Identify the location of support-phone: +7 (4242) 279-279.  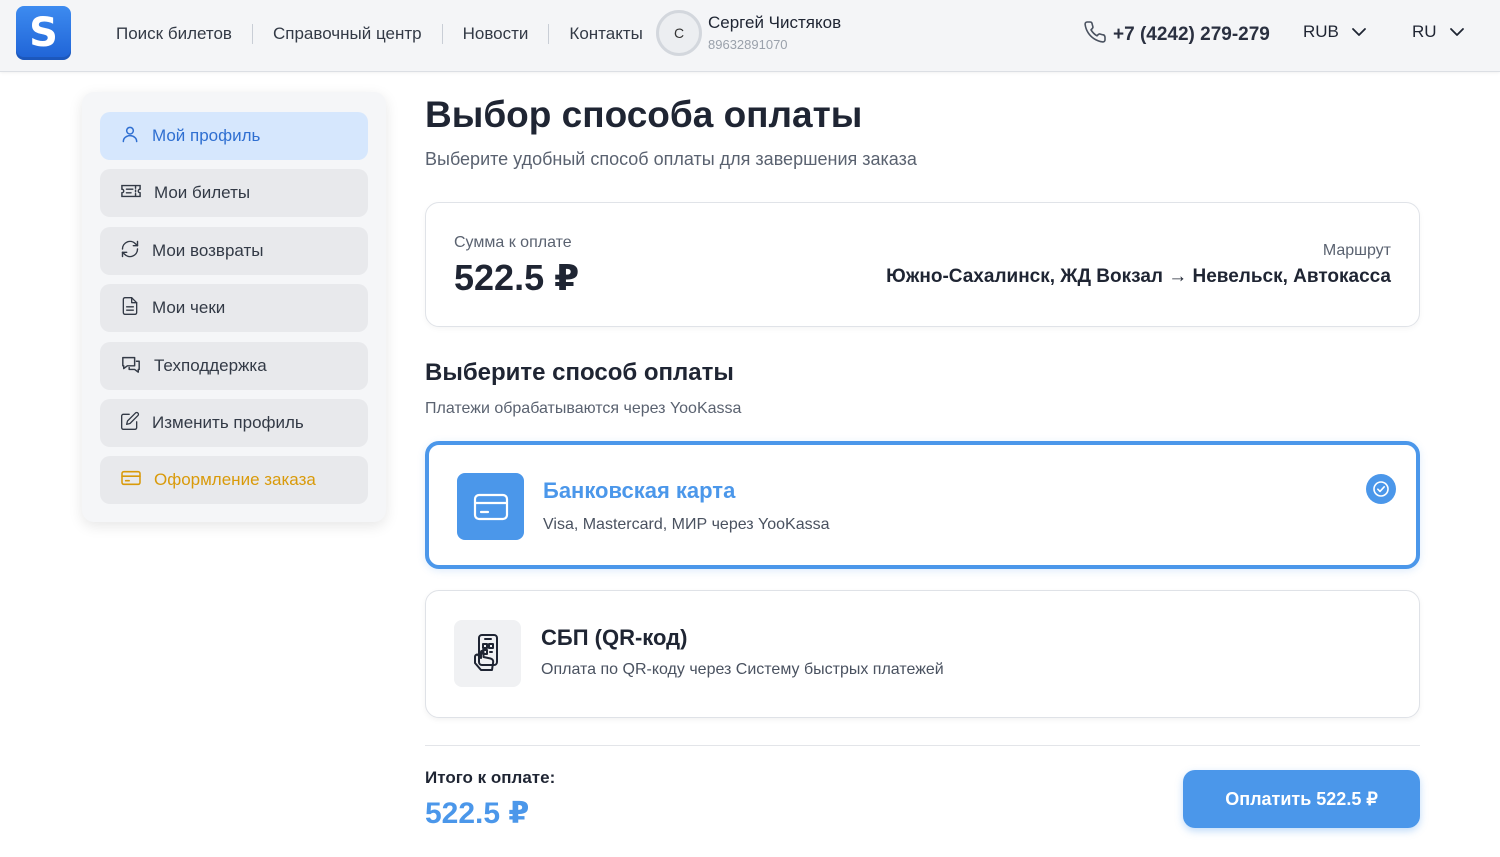
(1176, 34).